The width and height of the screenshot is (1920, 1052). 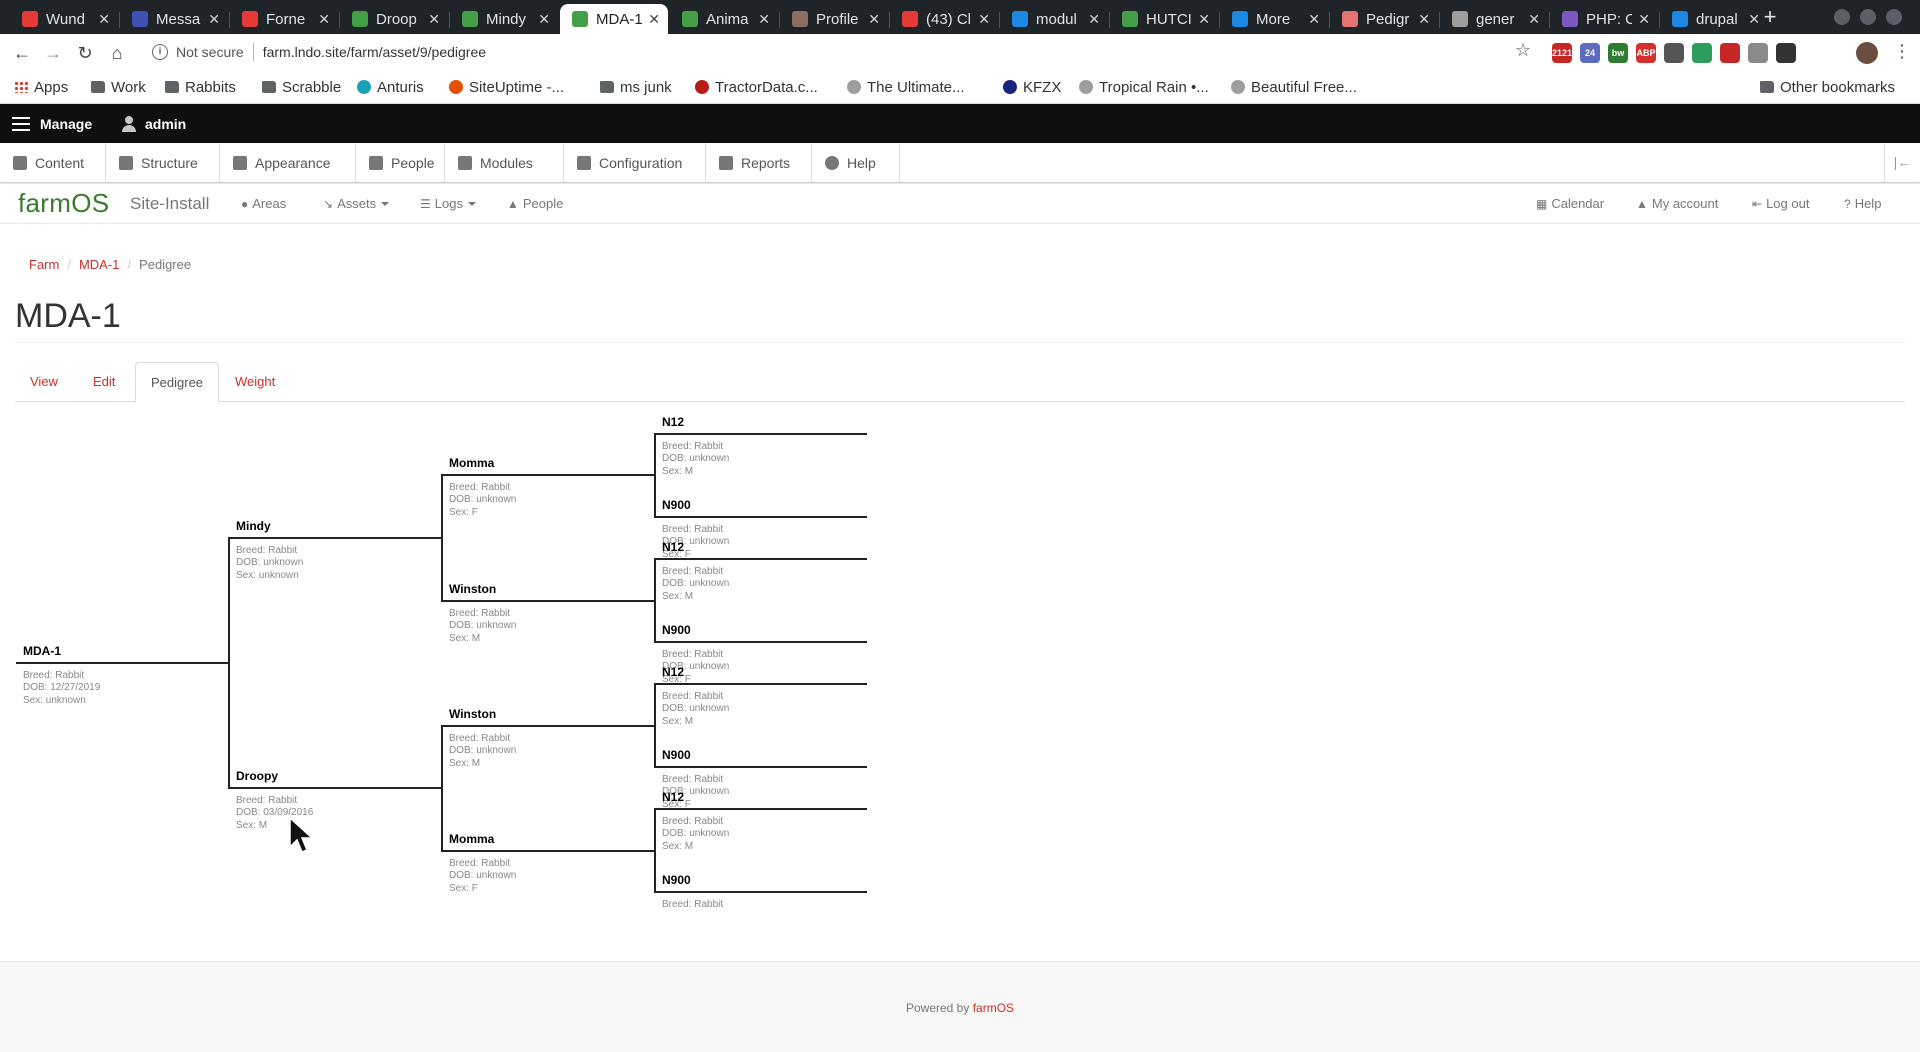 What do you see at coordinates (163, 162) in the screenshot?
I see `tray-item-structure: Structure` at bounding box center [163, 162].